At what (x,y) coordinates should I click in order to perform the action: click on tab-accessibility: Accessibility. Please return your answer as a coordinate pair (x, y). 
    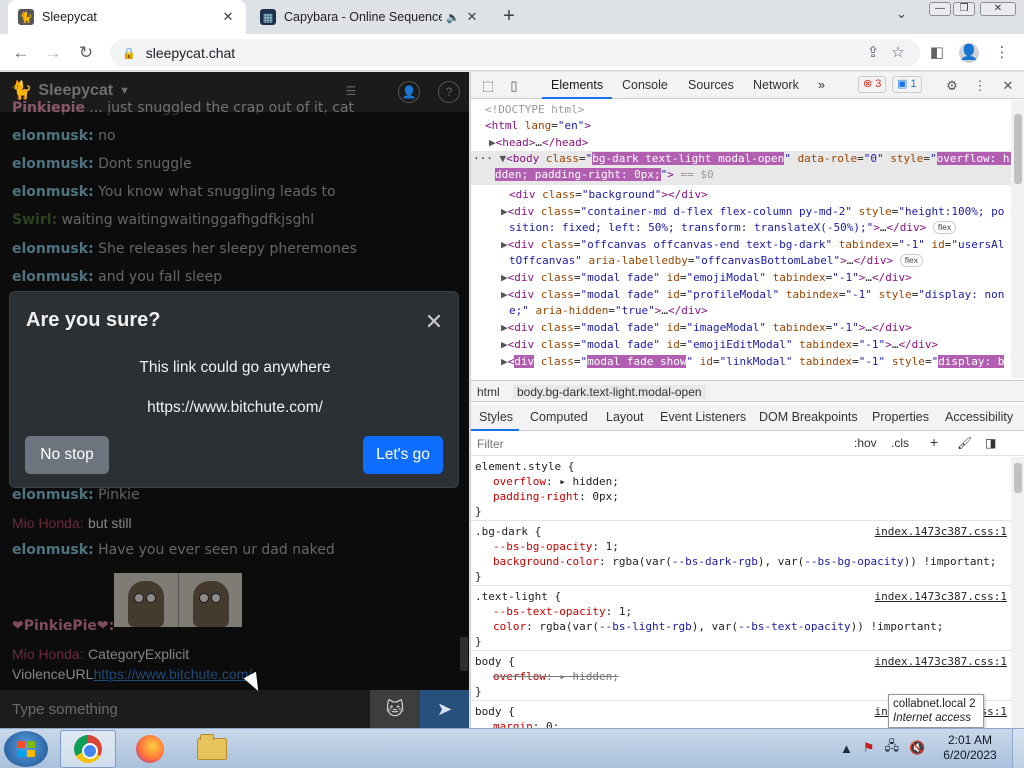
    Looking at the image, I should click on (979, 417).